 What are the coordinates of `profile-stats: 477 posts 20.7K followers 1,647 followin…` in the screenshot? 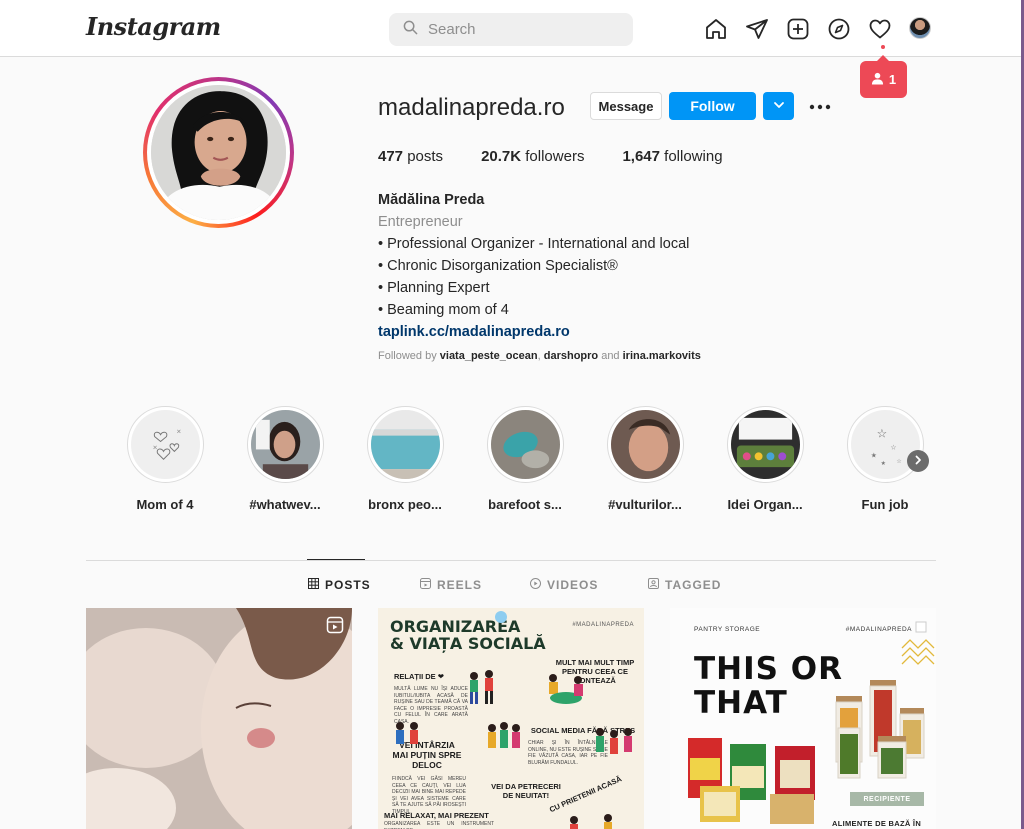 It's located at (550, 156).